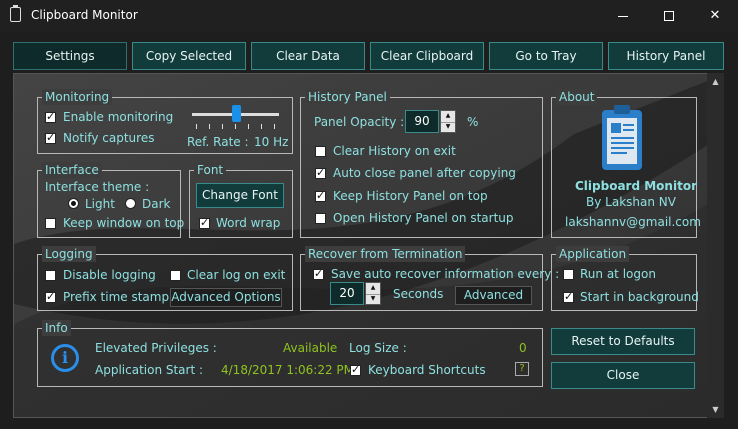 Image resolution: width=738 pixels, height=429 pixels. I want to click on start-in-background-label: Start in background, so click(639, 297).